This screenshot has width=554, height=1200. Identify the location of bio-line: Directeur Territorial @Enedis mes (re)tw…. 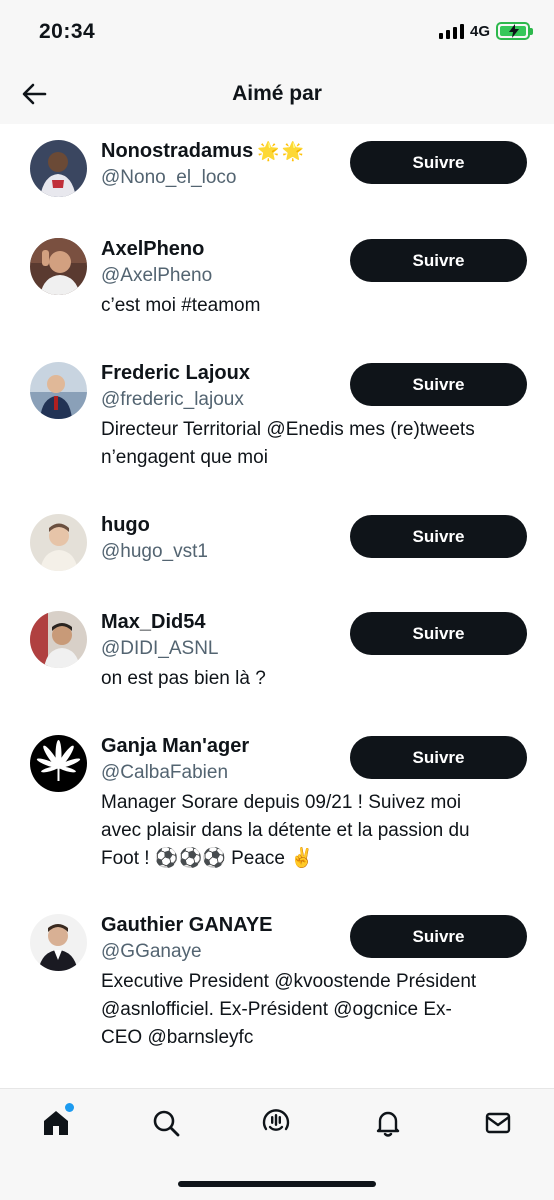
(288, 429).